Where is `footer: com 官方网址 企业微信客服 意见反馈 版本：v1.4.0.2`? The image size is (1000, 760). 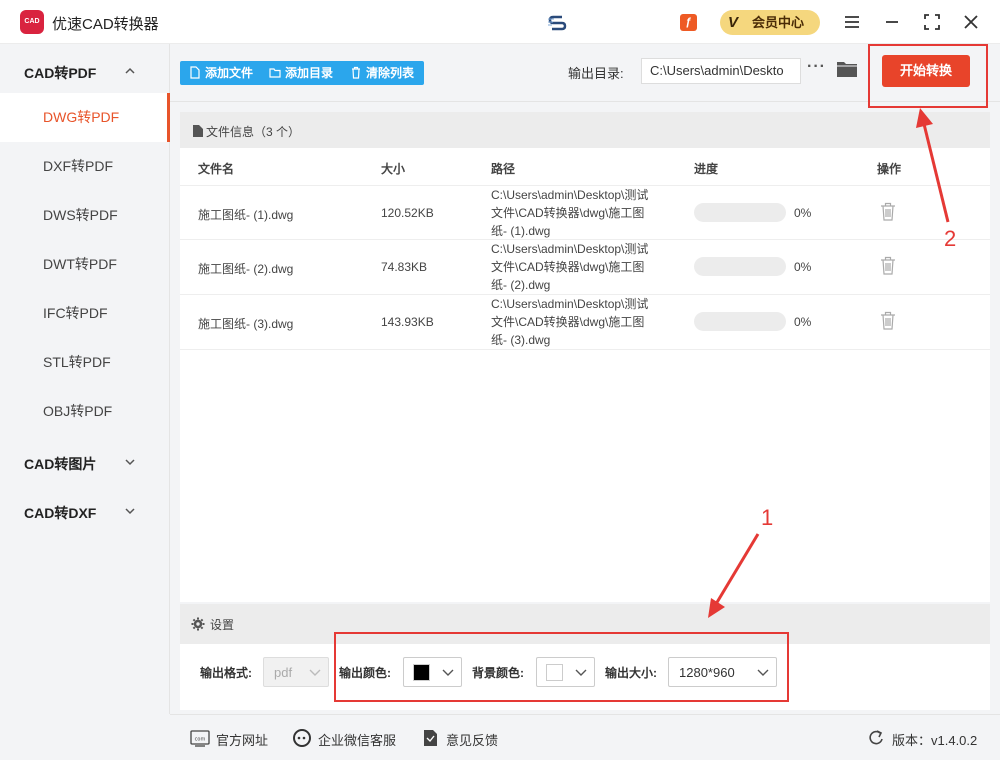
footer: com 官方网址 企业微信客服 意见反馈 版本：v1.4.0.2 is located at coordinates (585, 737).